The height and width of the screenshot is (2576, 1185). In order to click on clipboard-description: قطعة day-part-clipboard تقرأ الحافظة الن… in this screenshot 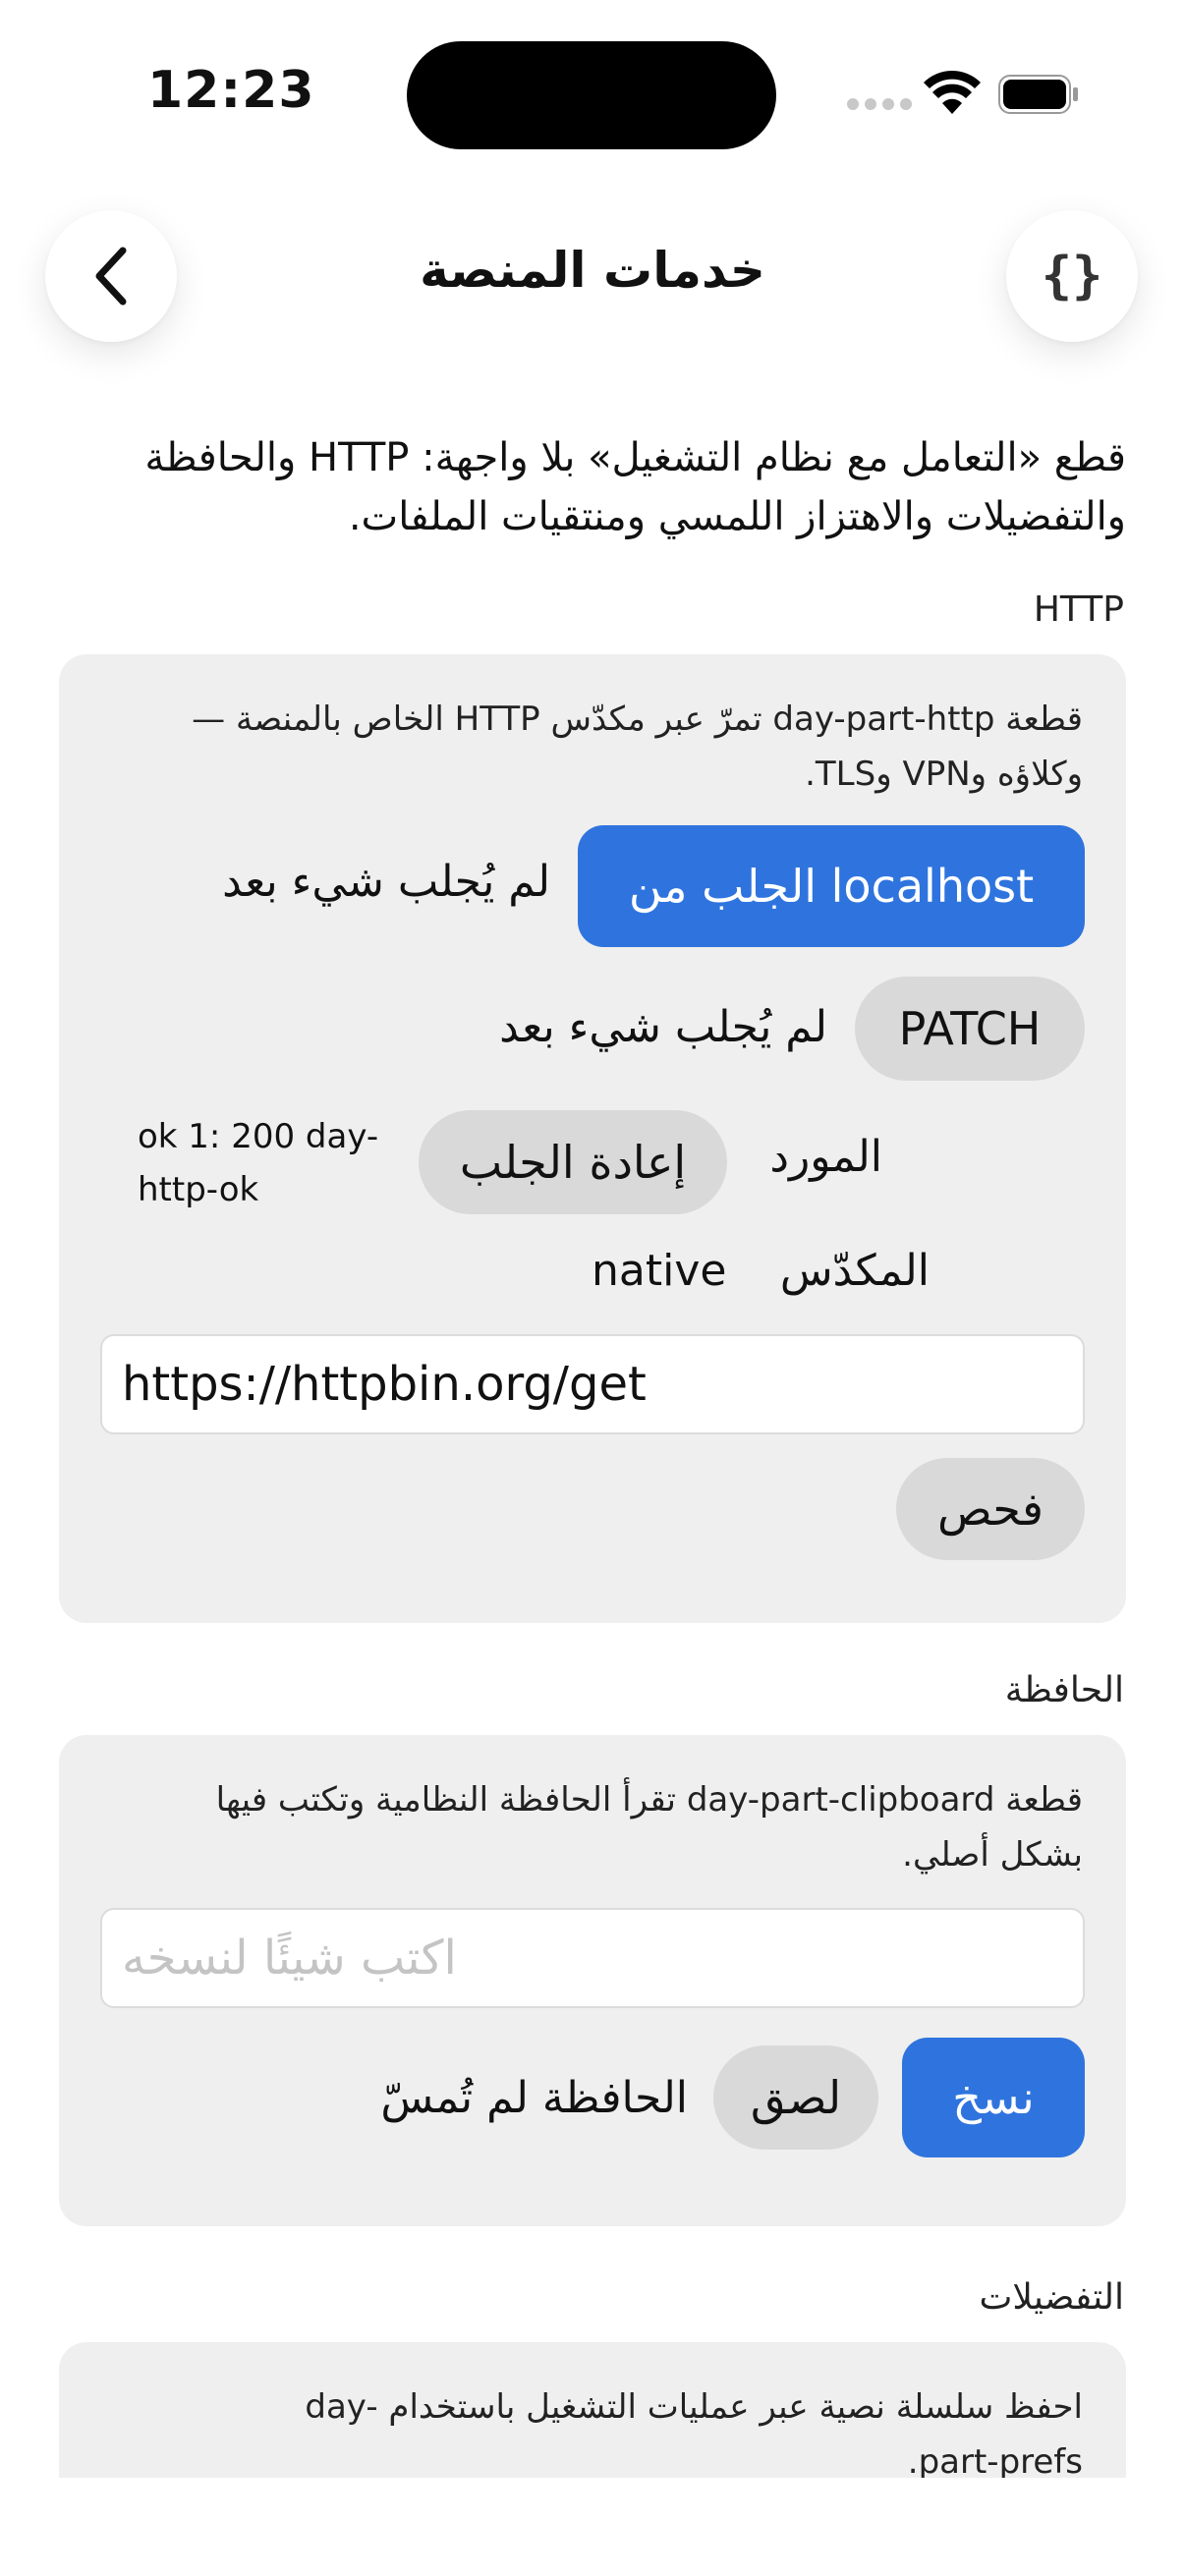, I will do `click(649, 1827)`.